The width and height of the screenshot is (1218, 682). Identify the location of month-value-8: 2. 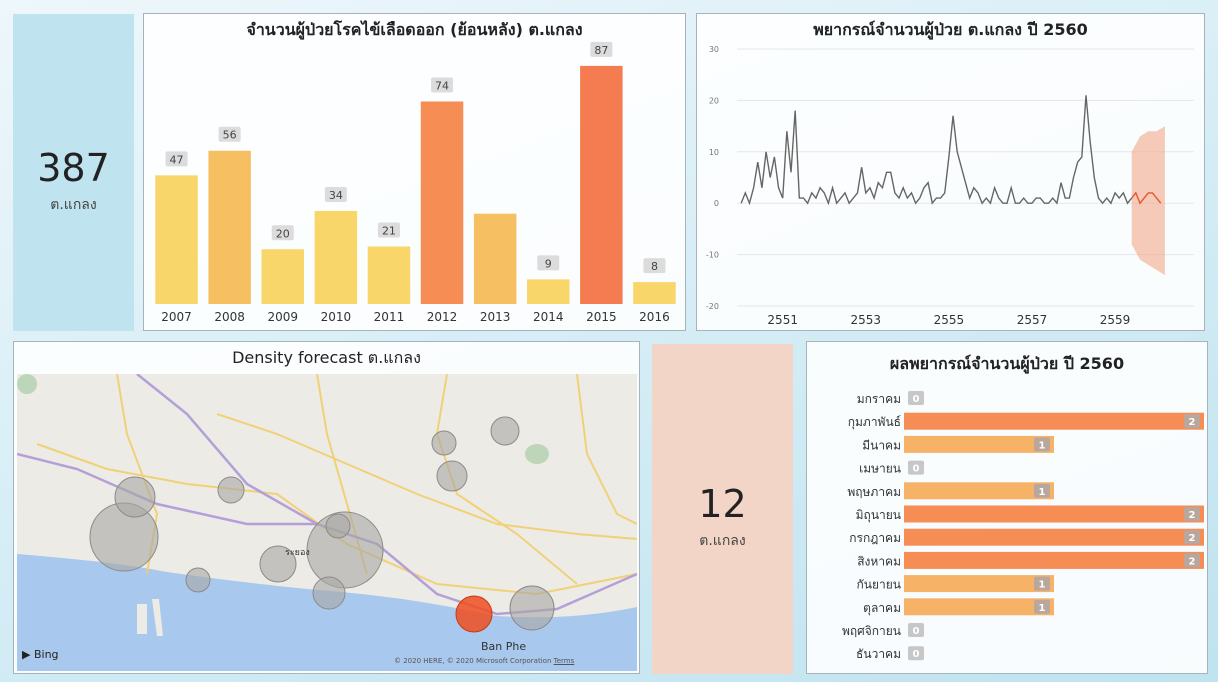
(1192, 561).